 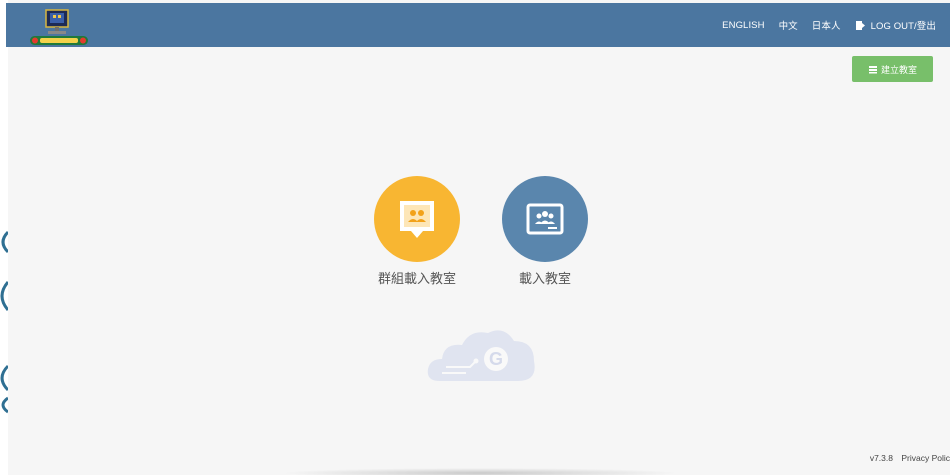 I want to click on language-nav: ENGLISH 中文 日本人 LOG OUT/登出, so click(x=829, y=25).